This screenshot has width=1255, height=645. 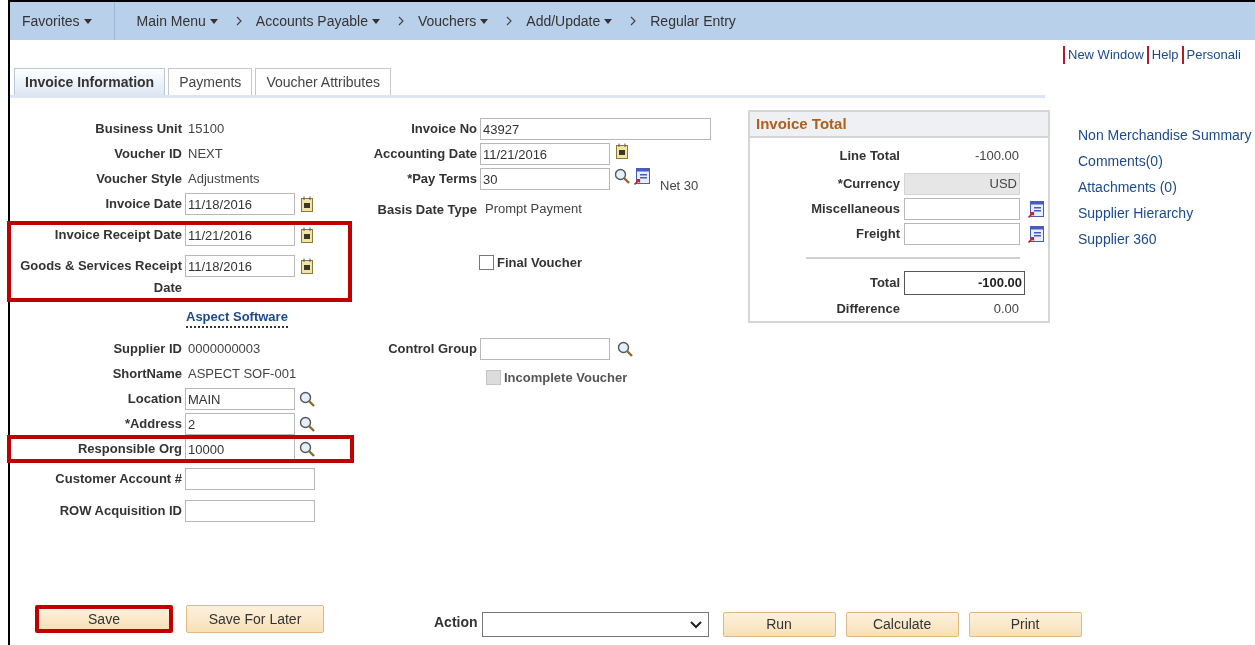 I want to click on field-label: Location, so click(x=154, y=399).